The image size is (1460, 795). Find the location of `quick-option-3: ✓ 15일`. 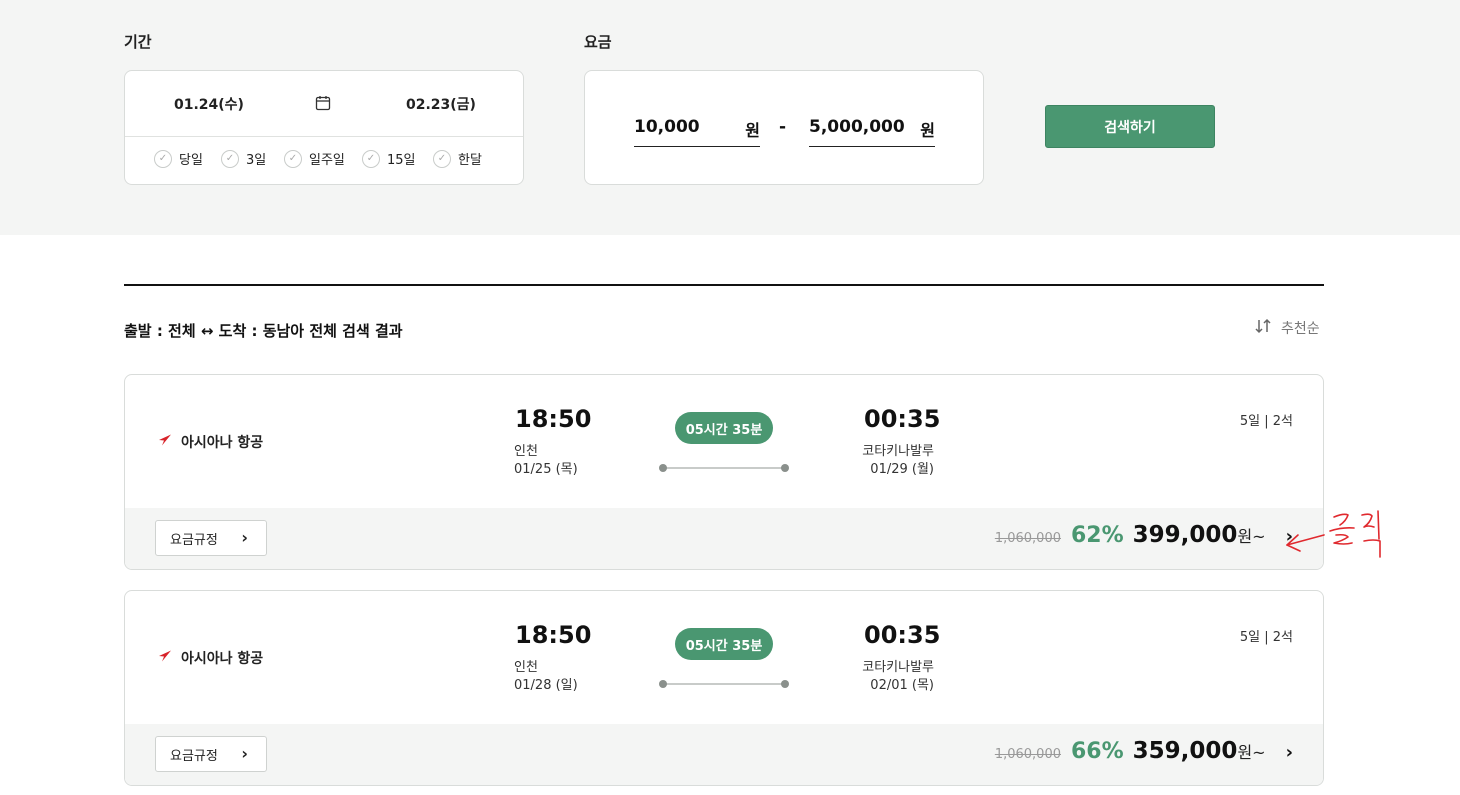

quick-option-3: ✓ 15일 is located at coordinates (389, 158).